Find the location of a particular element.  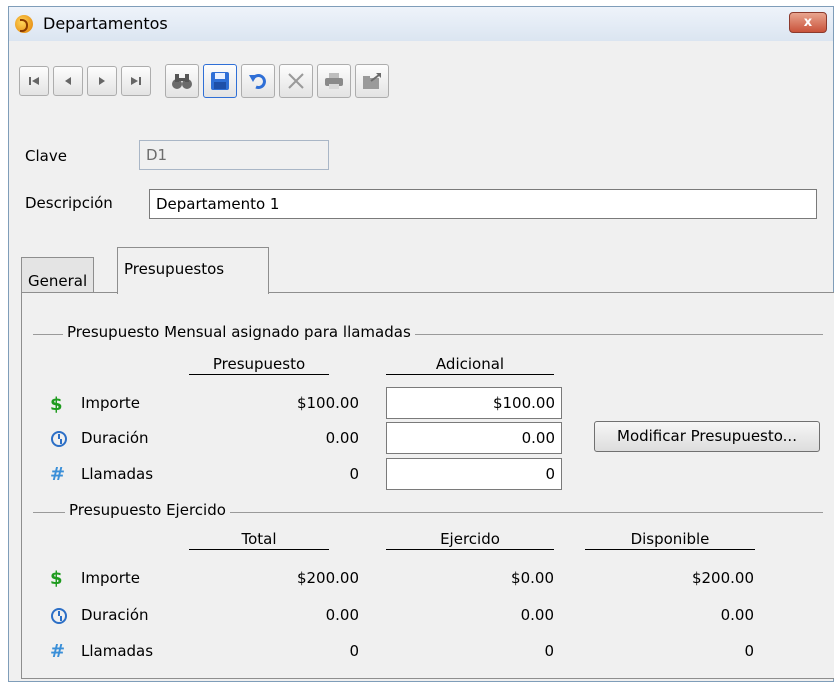

mensual-importe-presupuesto: $100.00 is located at coordinates (327, 403).